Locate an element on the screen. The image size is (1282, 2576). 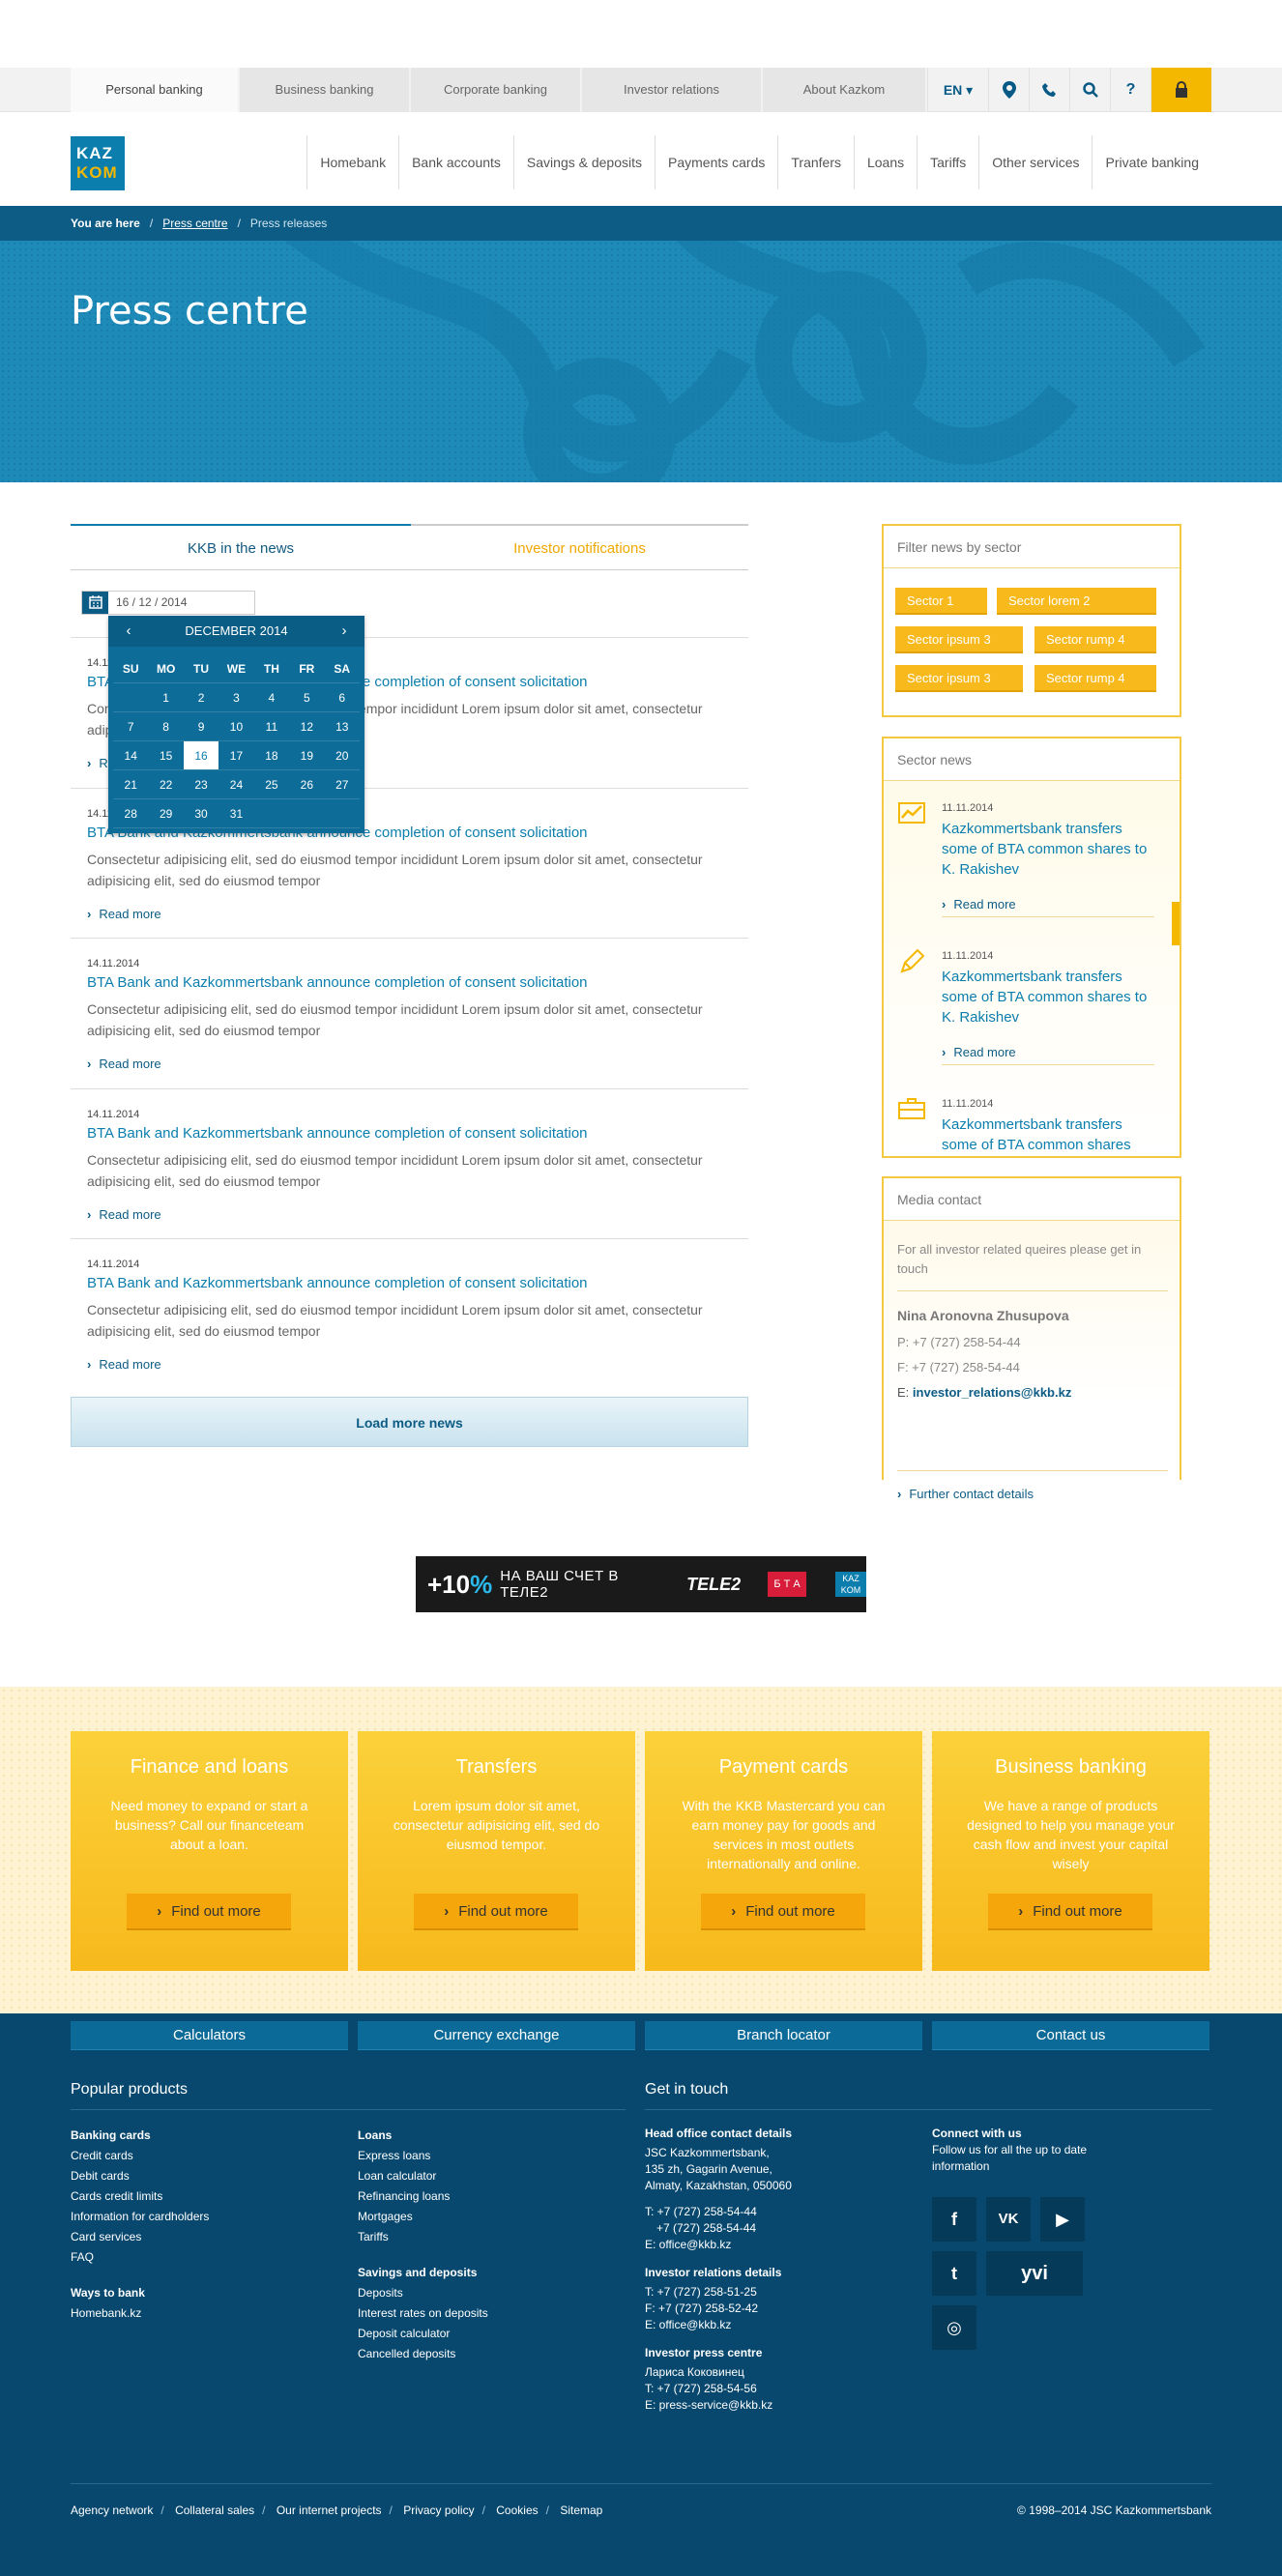
calendar-day: 7 is located at coordinates (130, 726).